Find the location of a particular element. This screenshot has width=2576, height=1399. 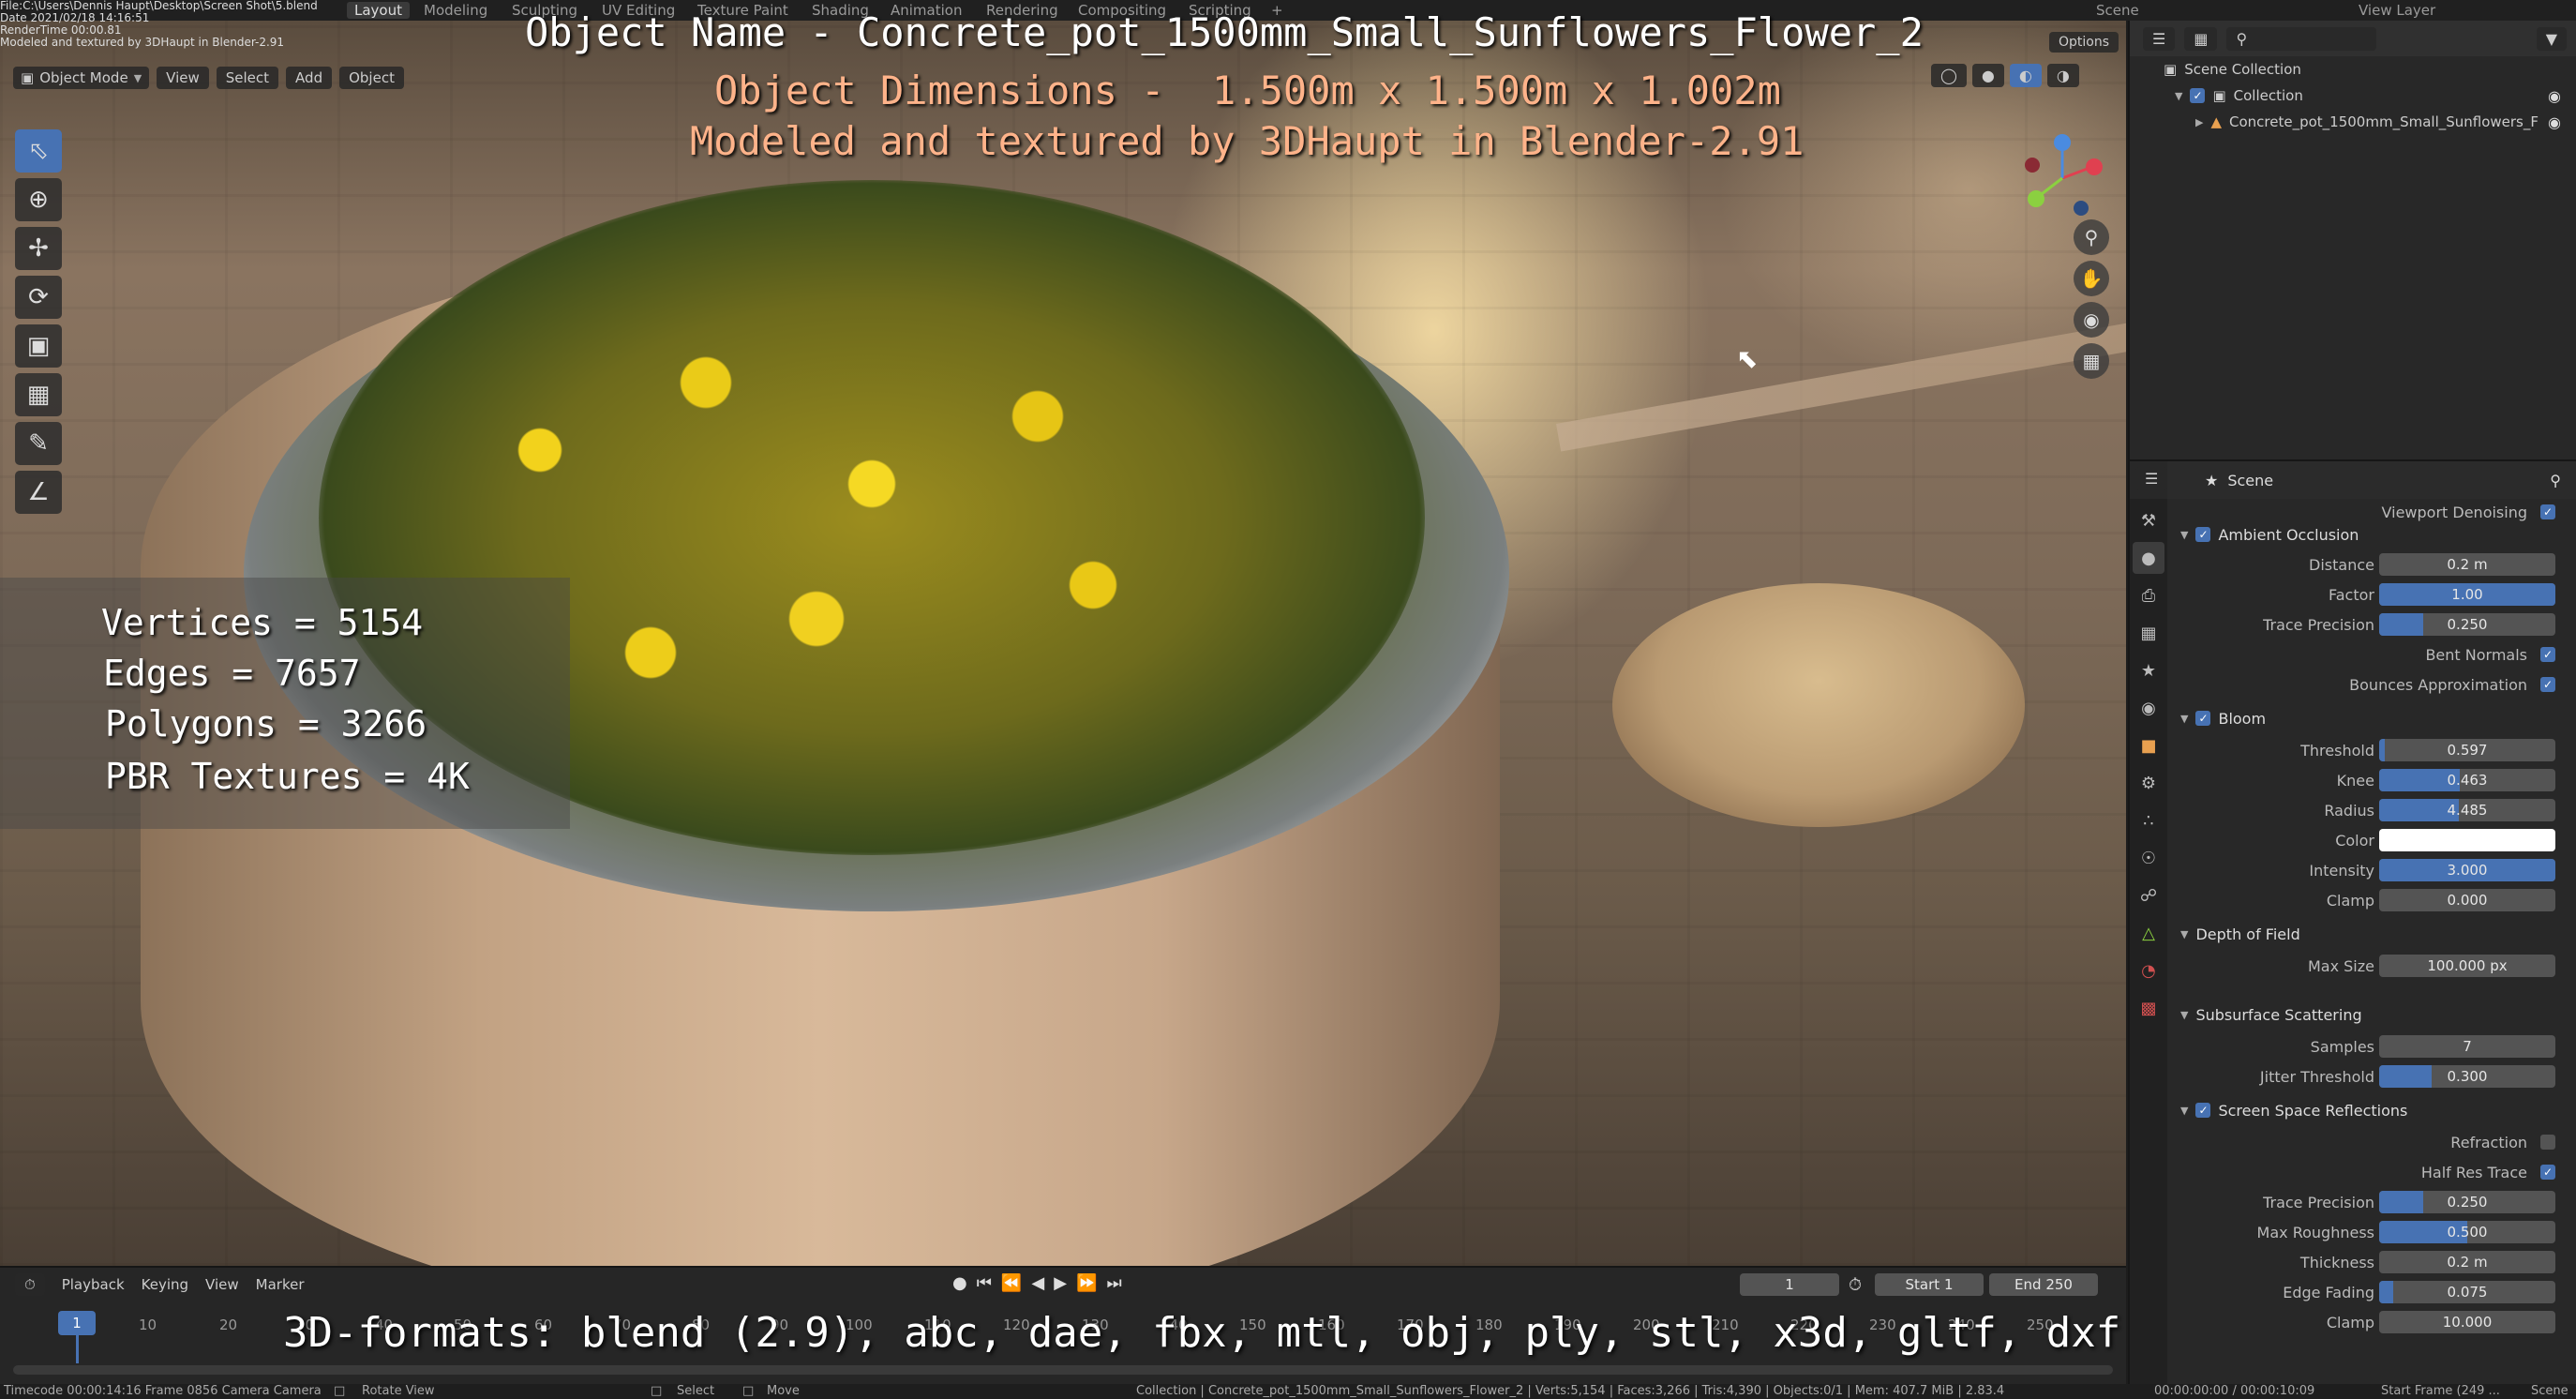

scale-icon: ▣ is located at coordinates (39, 346).